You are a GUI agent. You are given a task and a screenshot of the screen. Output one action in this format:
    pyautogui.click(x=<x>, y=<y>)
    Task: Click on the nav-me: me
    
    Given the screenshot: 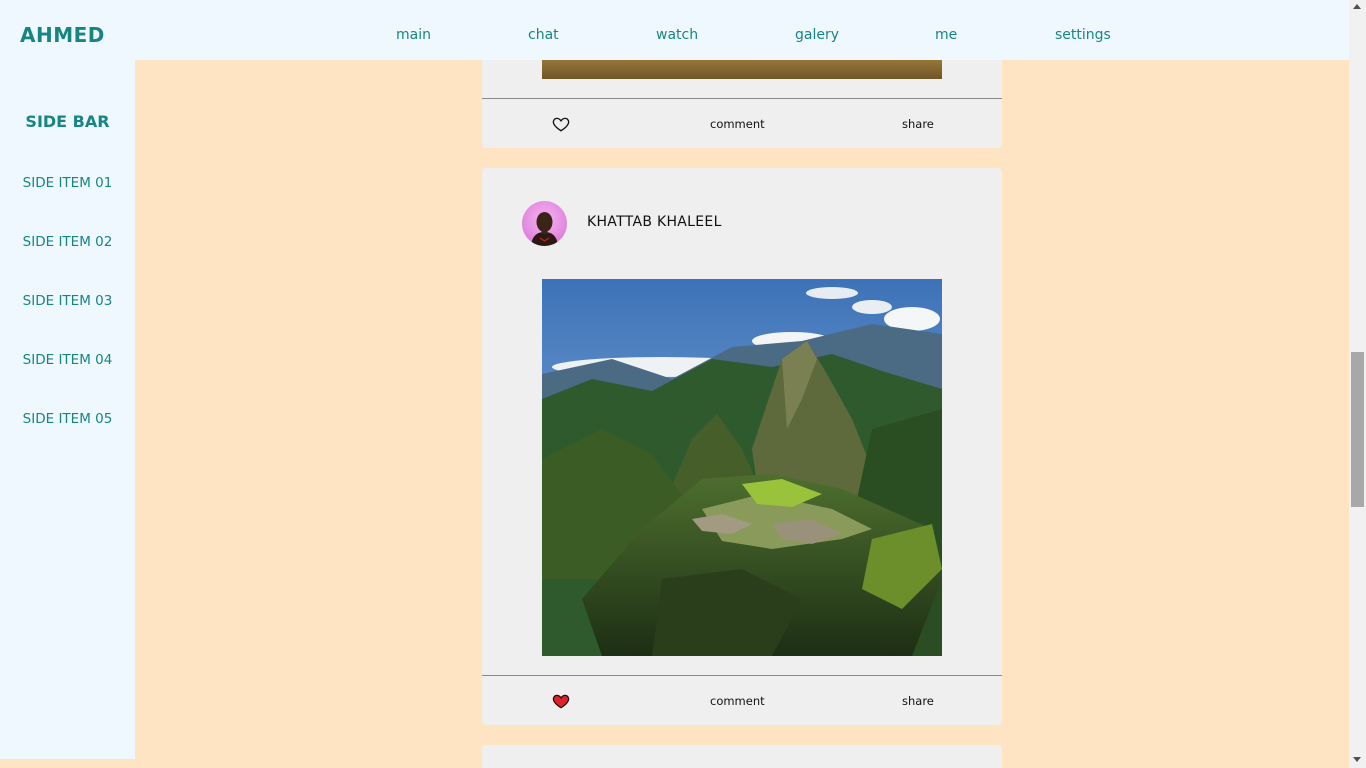 What is the action you would take?
    pyautogui.click(x=946, y=35)
    